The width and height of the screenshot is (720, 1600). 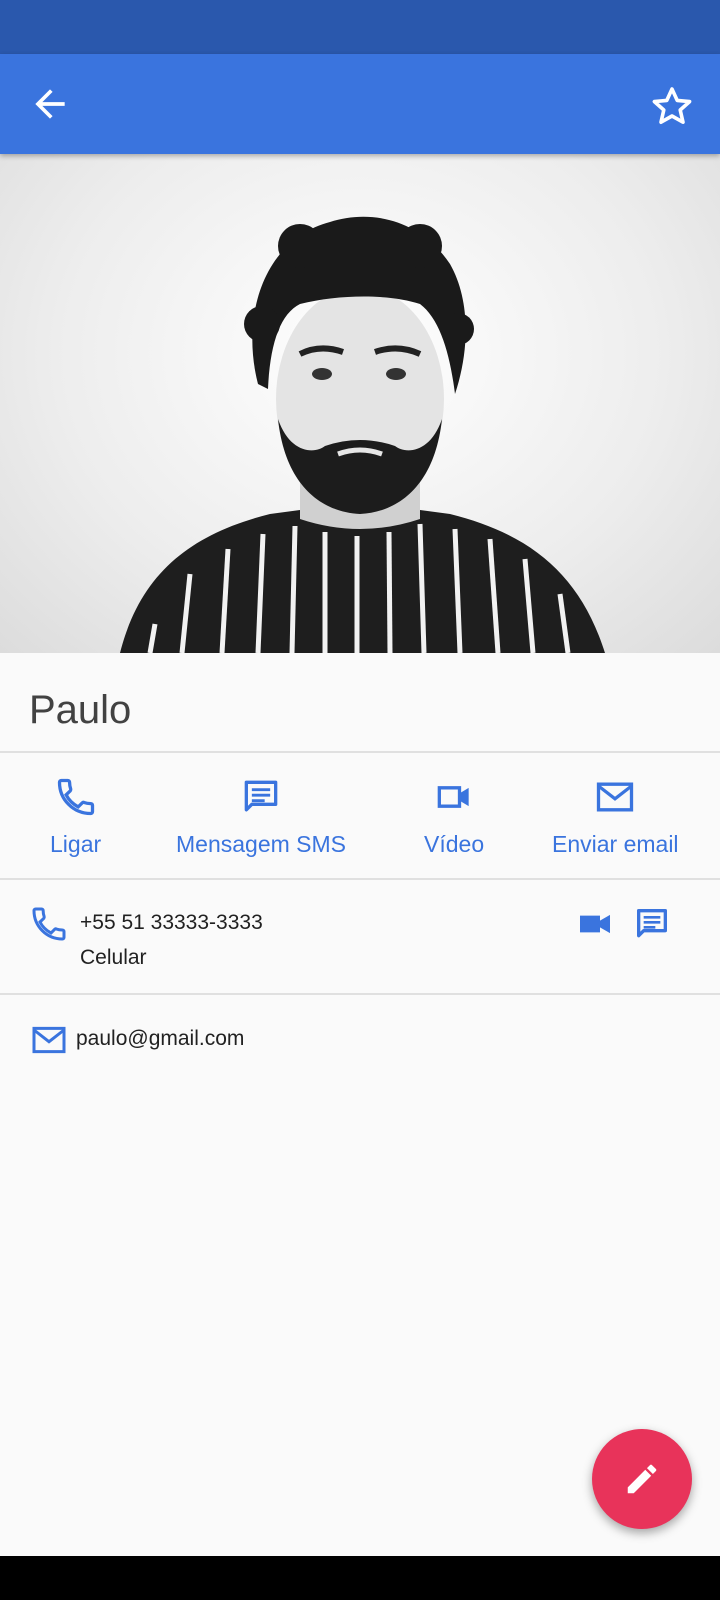 What do you see at coordinates (360, 104) in the screenshot?
I see `app-bar` at bounding box center [360, 104].